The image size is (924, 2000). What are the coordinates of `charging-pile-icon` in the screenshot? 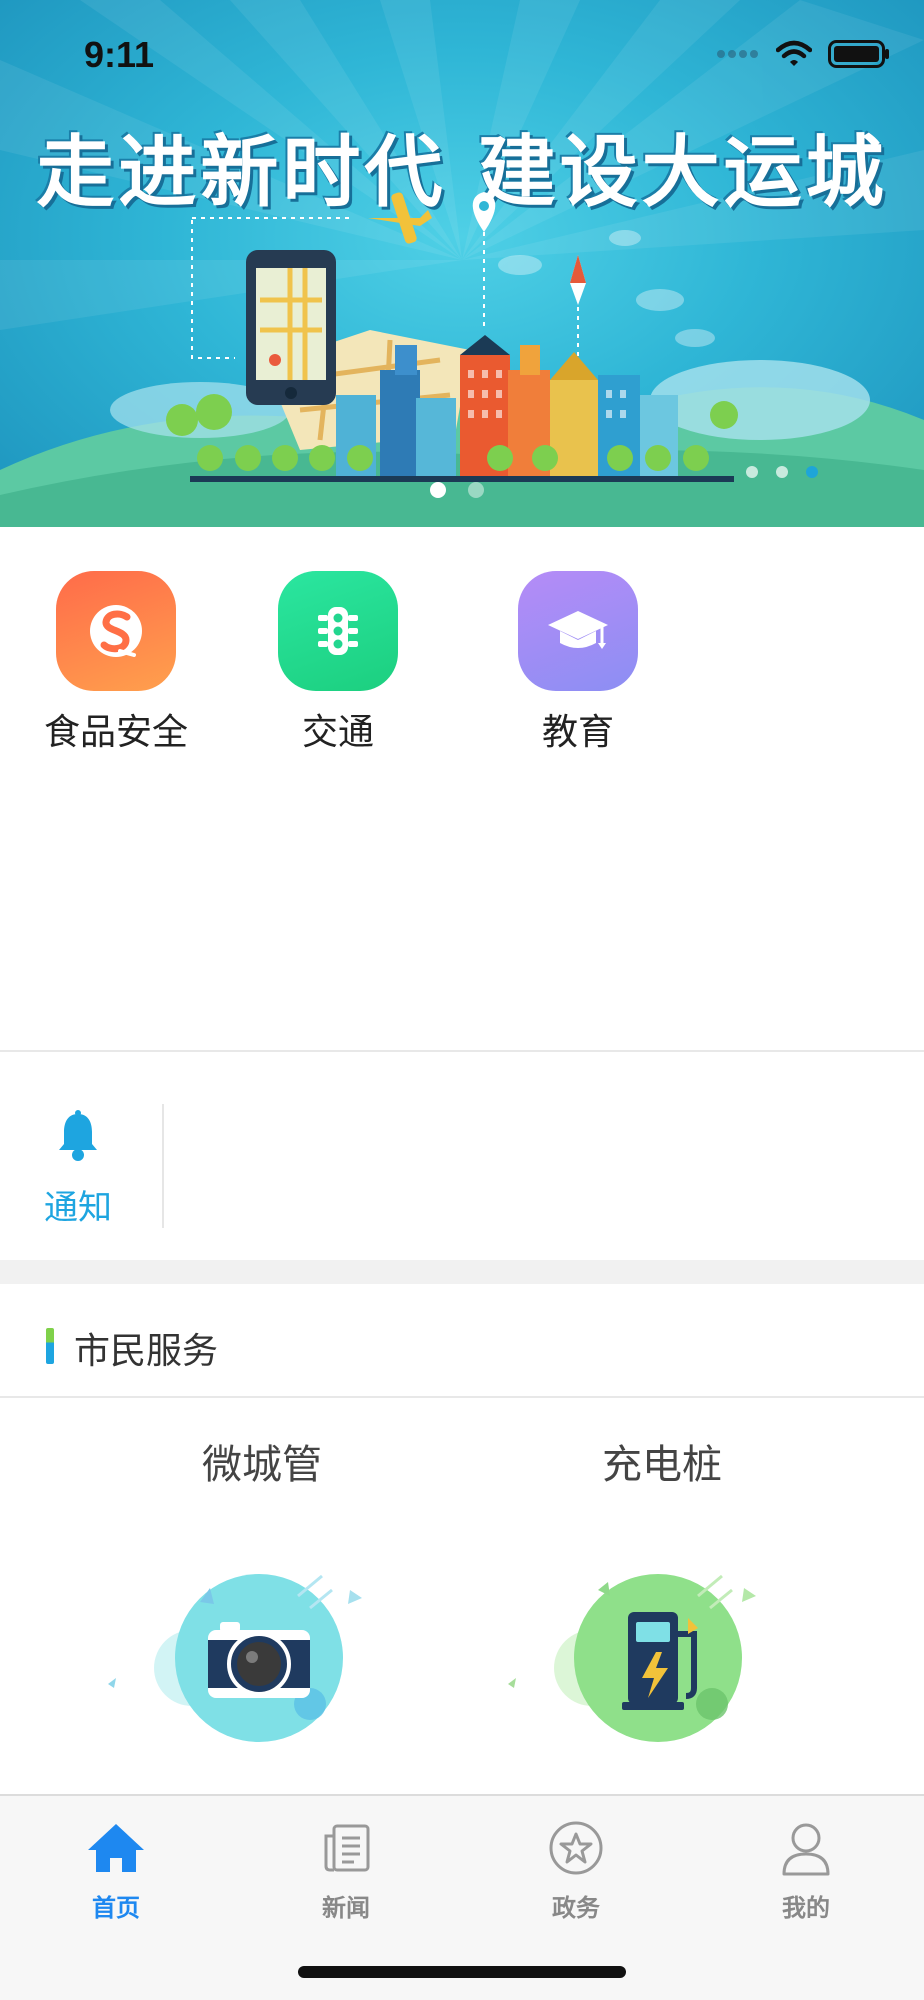 It's located at (632, 1658).